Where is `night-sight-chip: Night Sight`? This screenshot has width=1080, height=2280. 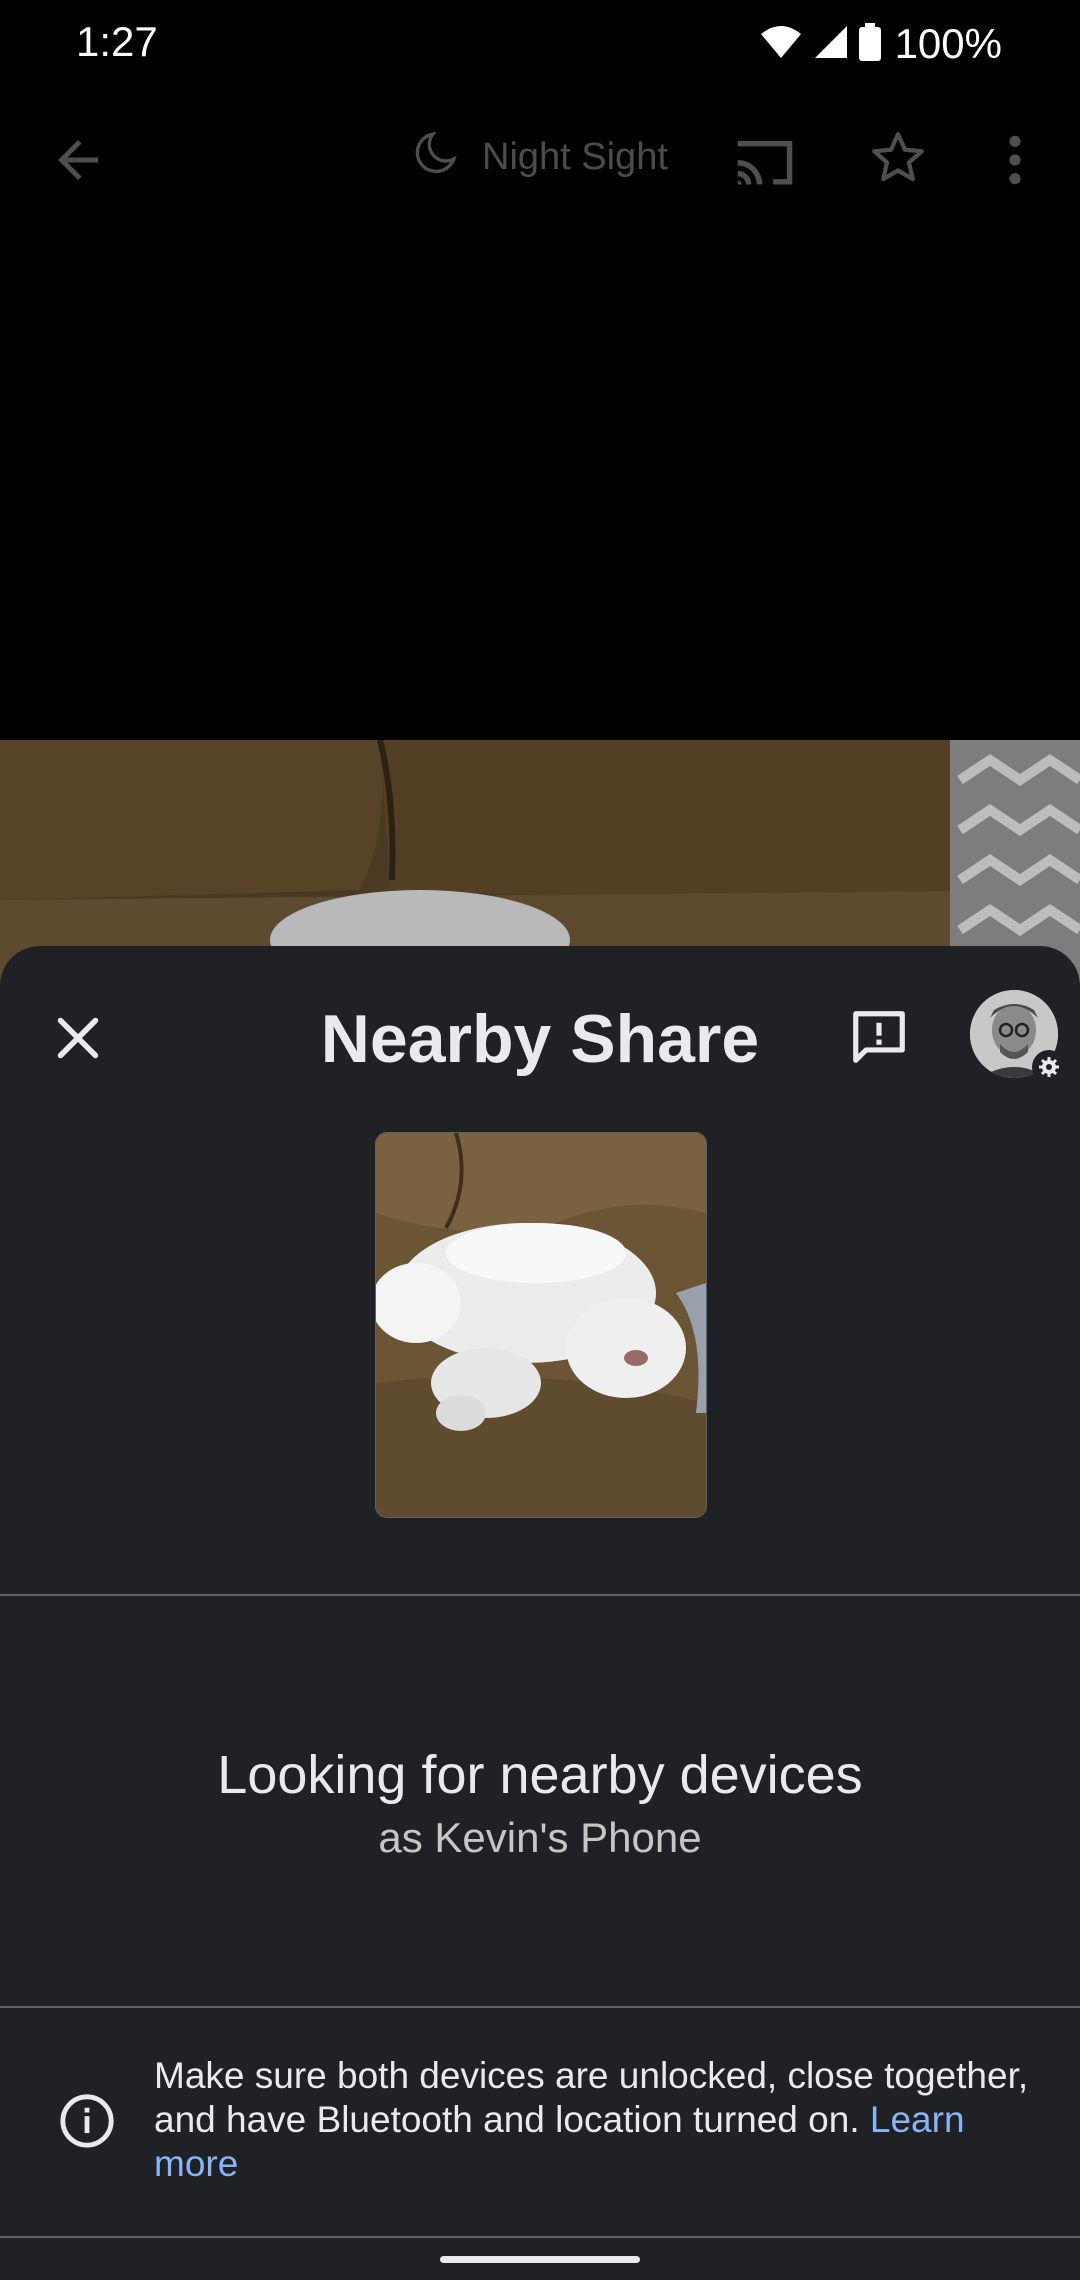 night-sight-chip: Night Sight is located at coordinates (540, 157).